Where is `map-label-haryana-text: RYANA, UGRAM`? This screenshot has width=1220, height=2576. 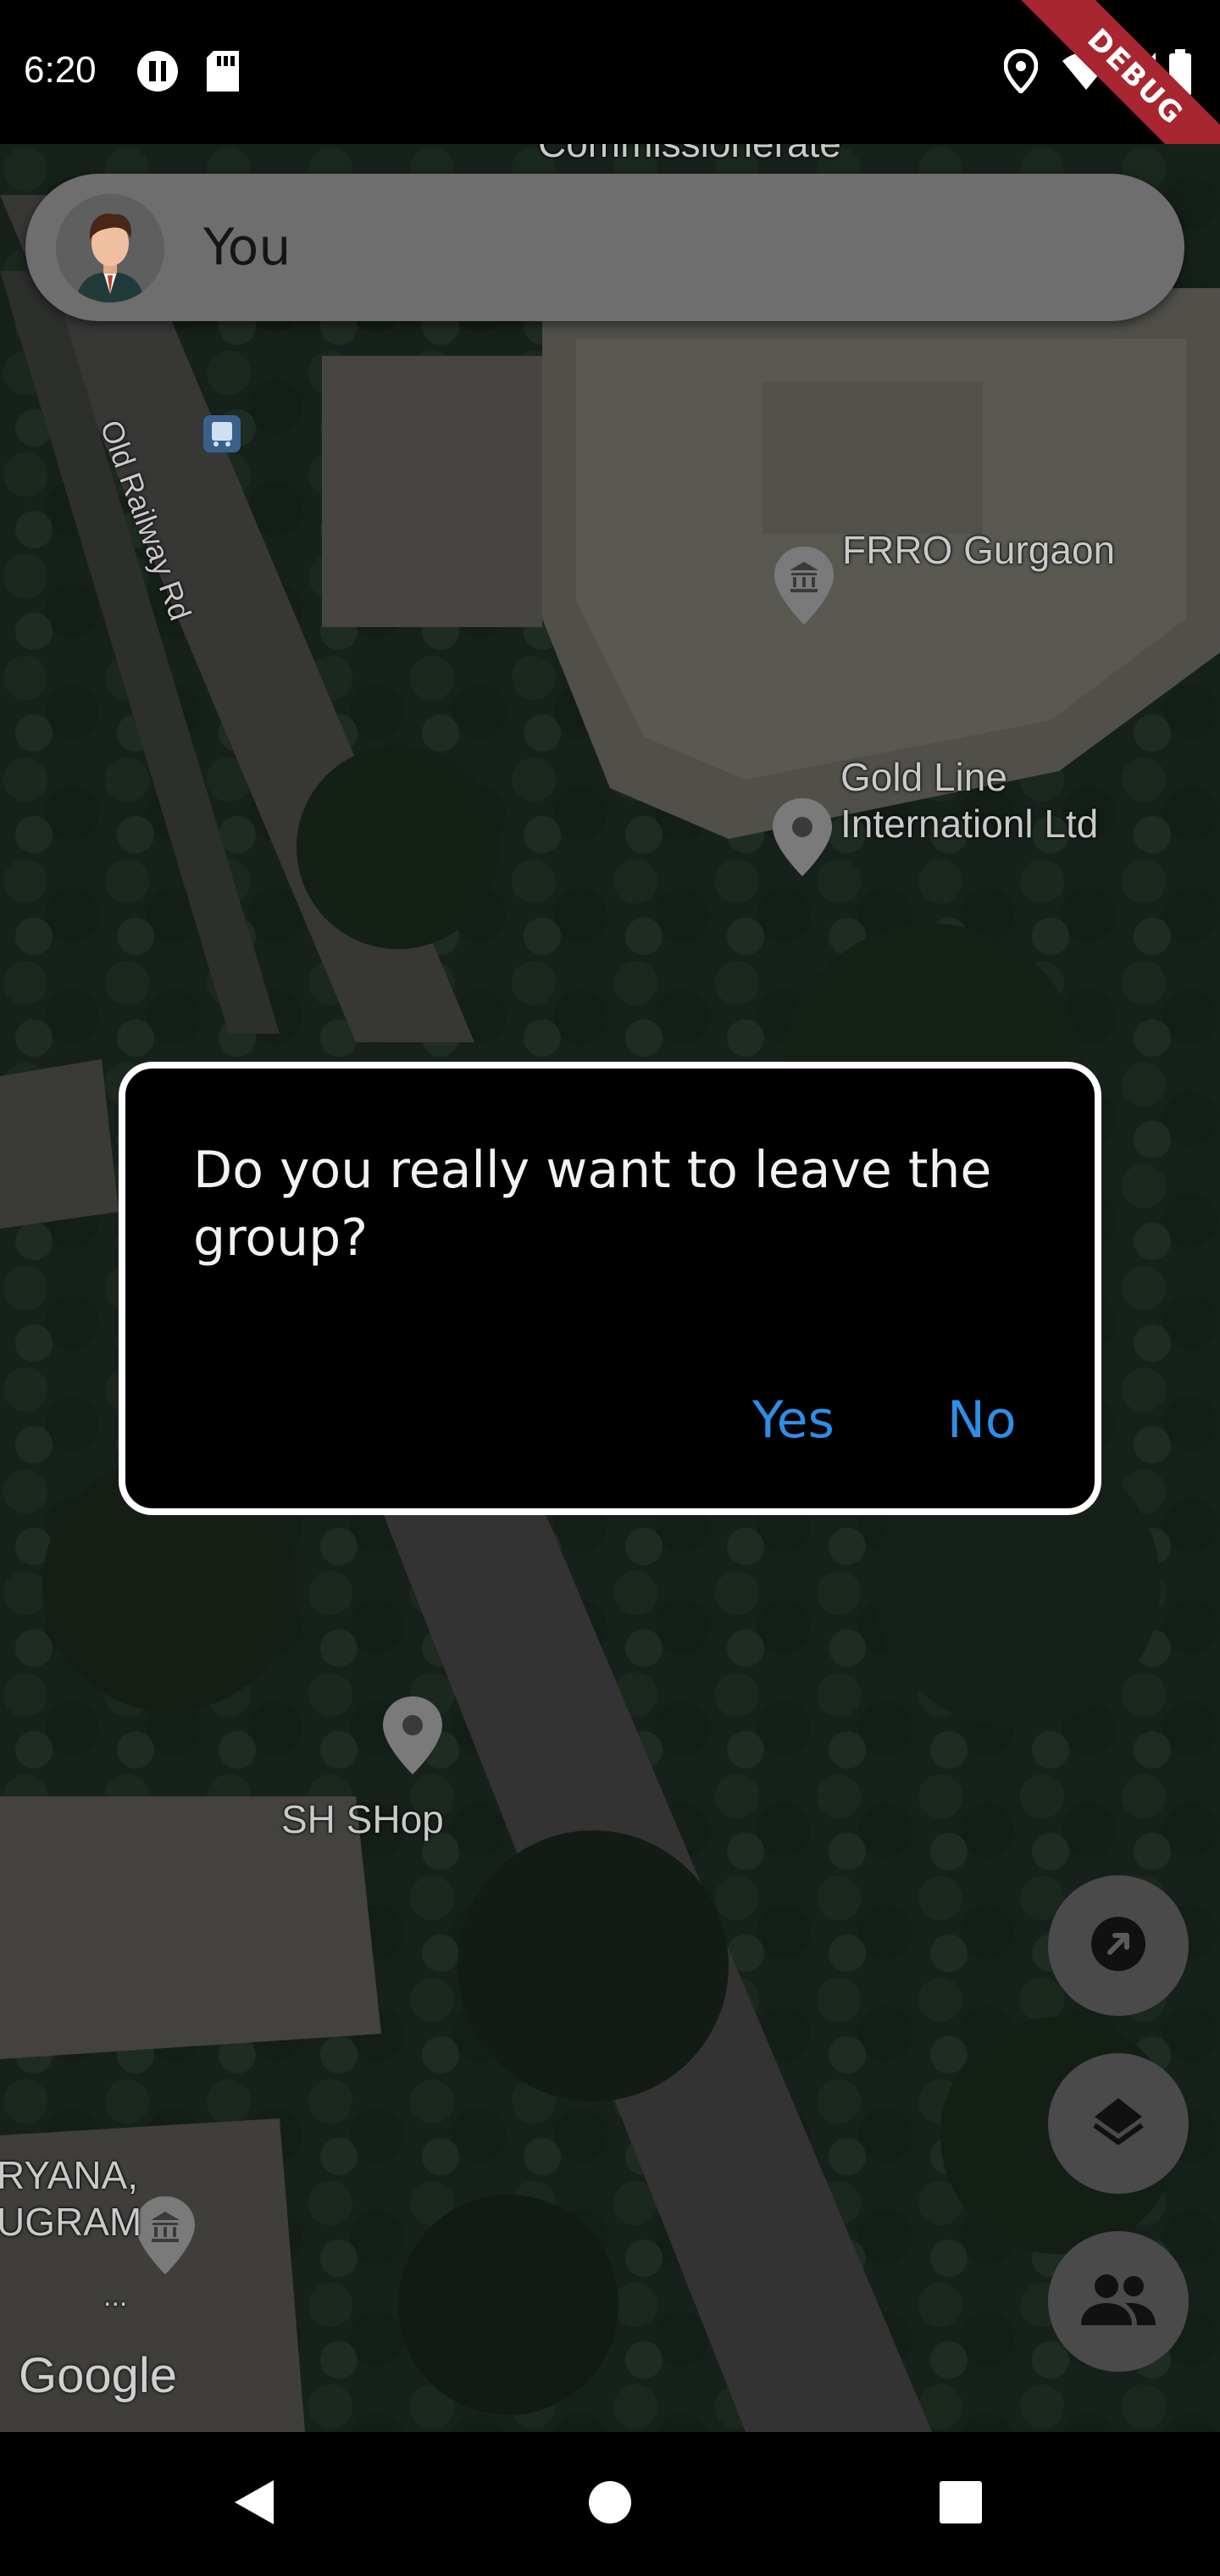
map-label-haryana-text: RYANA, UGRAM is located at coordinates (71, 2199).